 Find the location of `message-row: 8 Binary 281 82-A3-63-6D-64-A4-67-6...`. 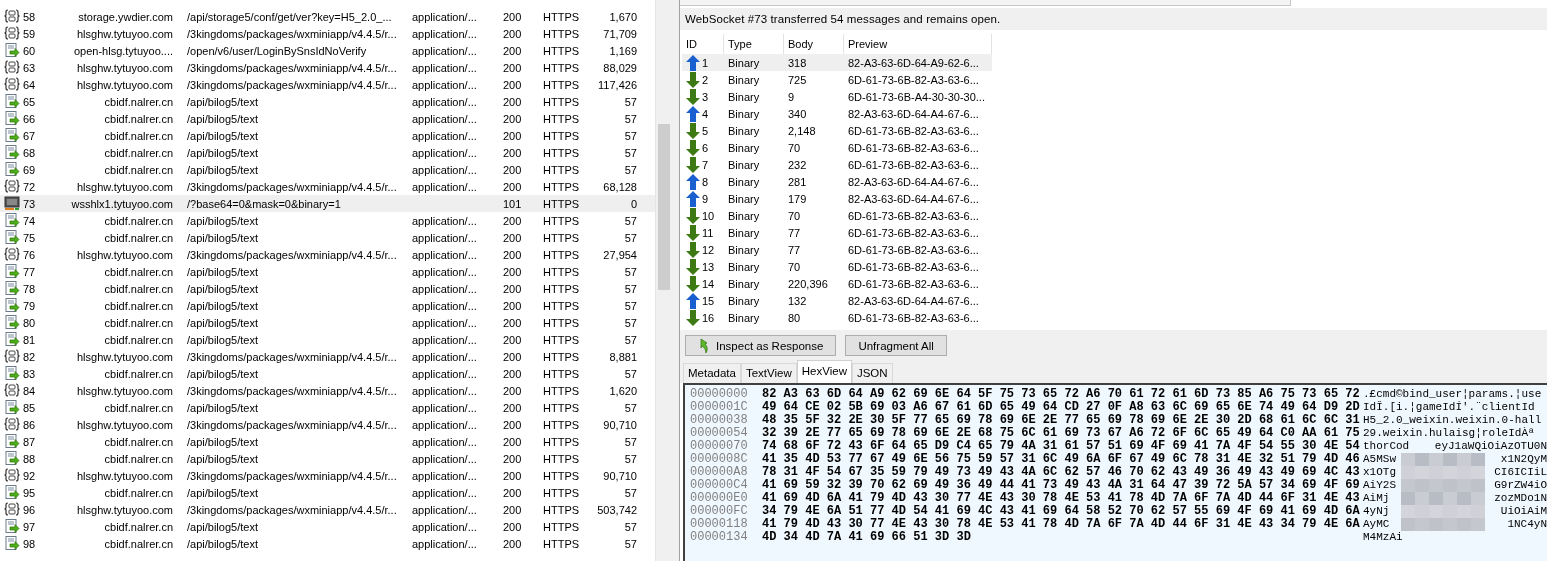

message-row: 8 Binary 281 82-A3-63-6D-64-A4-67-6... is located at coordinates (837, 181).